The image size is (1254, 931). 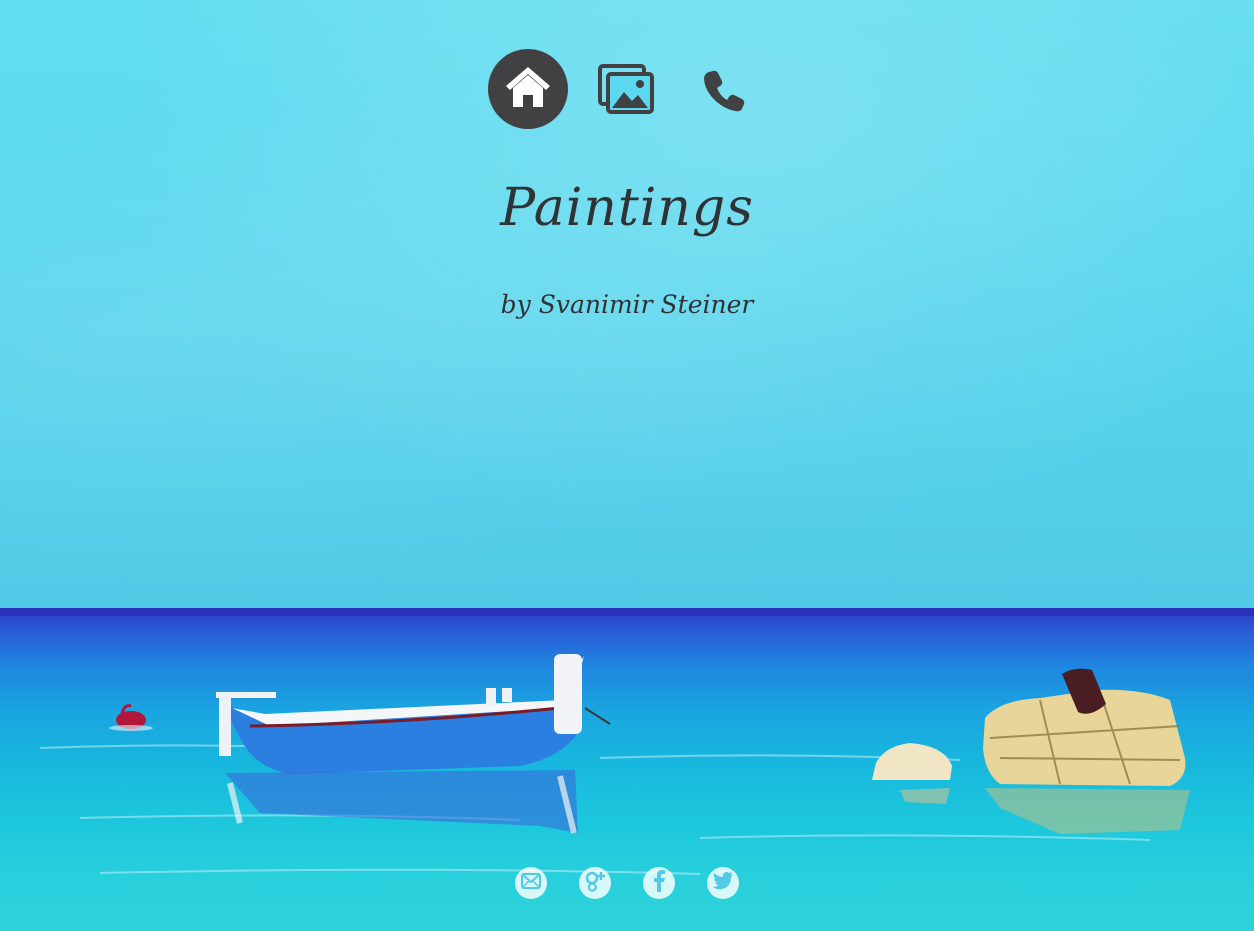 I want to click on email-link, so click(x=531, y=883).